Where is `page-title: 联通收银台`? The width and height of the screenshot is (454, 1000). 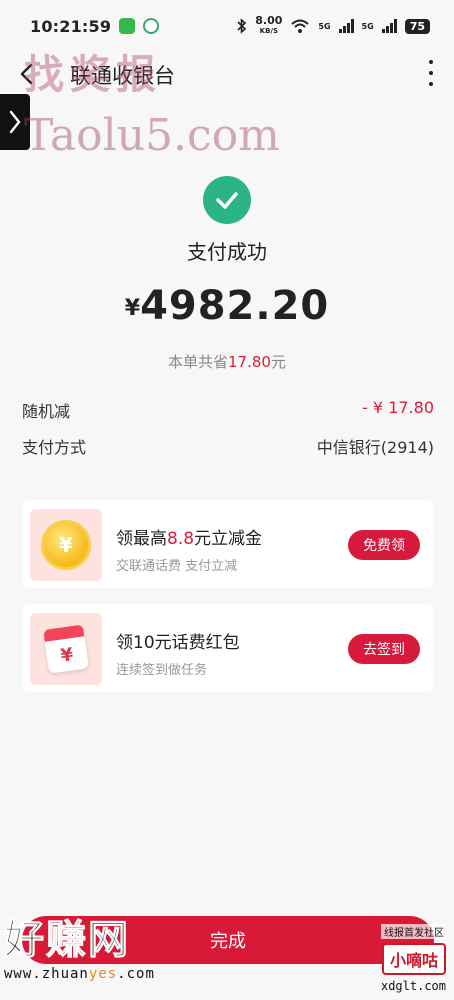
page-title: 联通收银台 is located at coordinates (122, 76).